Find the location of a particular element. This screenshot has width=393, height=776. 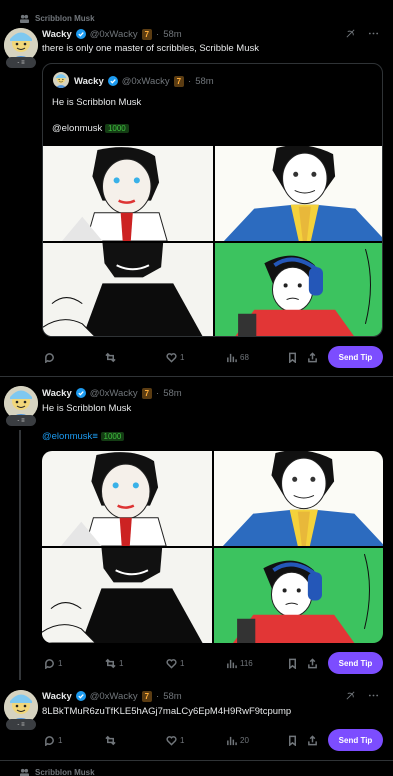

retweet-context: Scribblon Musk is located at coordinates (57, 770).